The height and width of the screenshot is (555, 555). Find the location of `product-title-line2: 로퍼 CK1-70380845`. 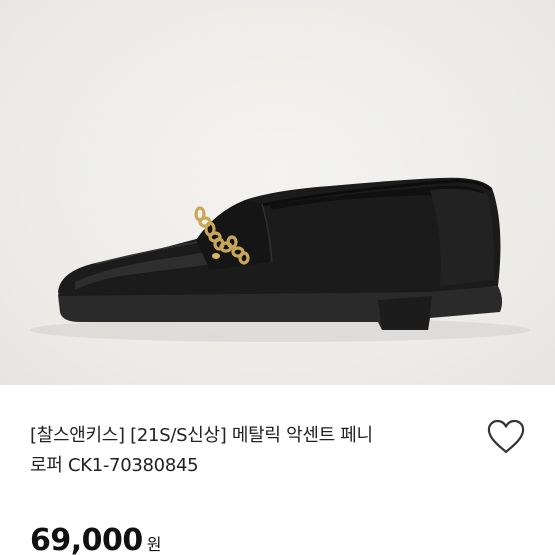

product-title-line2: 로퍼 CK1-70380845 is located at coordinates (114, 465).